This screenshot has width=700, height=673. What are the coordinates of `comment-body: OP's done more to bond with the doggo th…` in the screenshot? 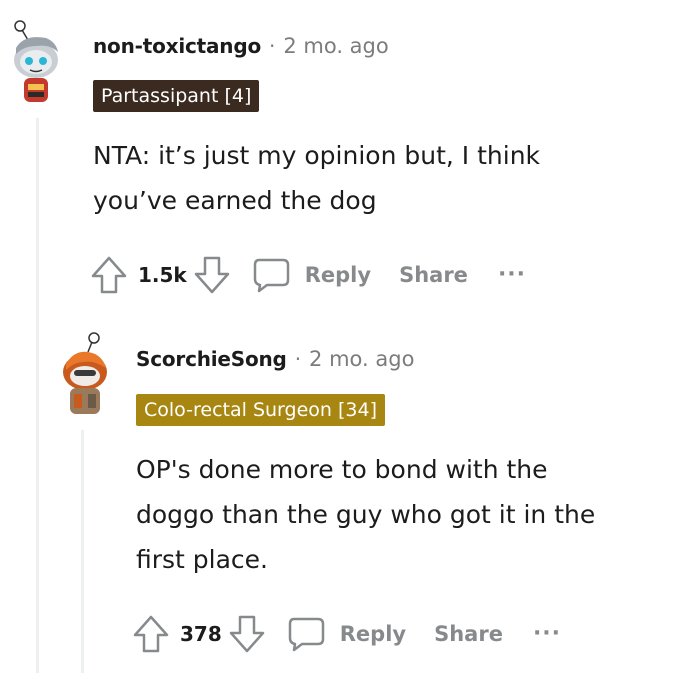 It's located at (365, 514).